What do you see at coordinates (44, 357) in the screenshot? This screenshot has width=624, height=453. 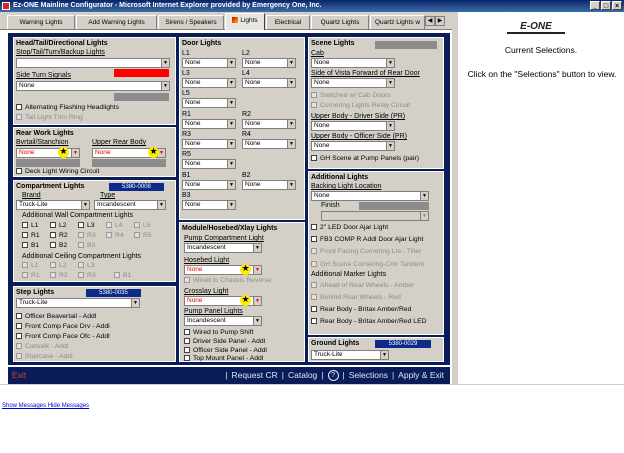 I see `step-item-checkbox: Staircase - Addl` at bounding box center [44, 357].